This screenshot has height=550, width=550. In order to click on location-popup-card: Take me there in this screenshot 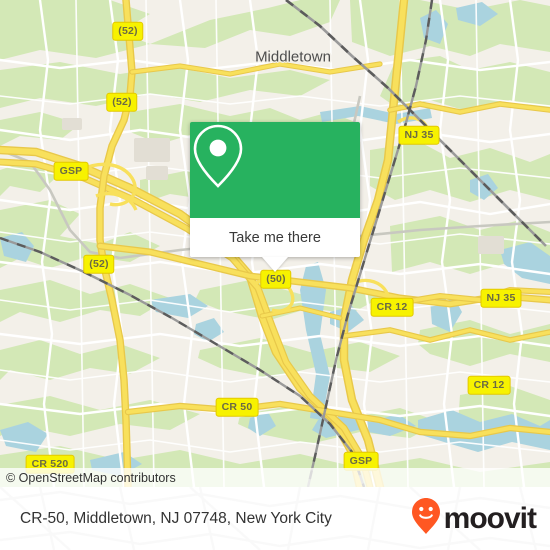, I will do `click(275, 197)`.